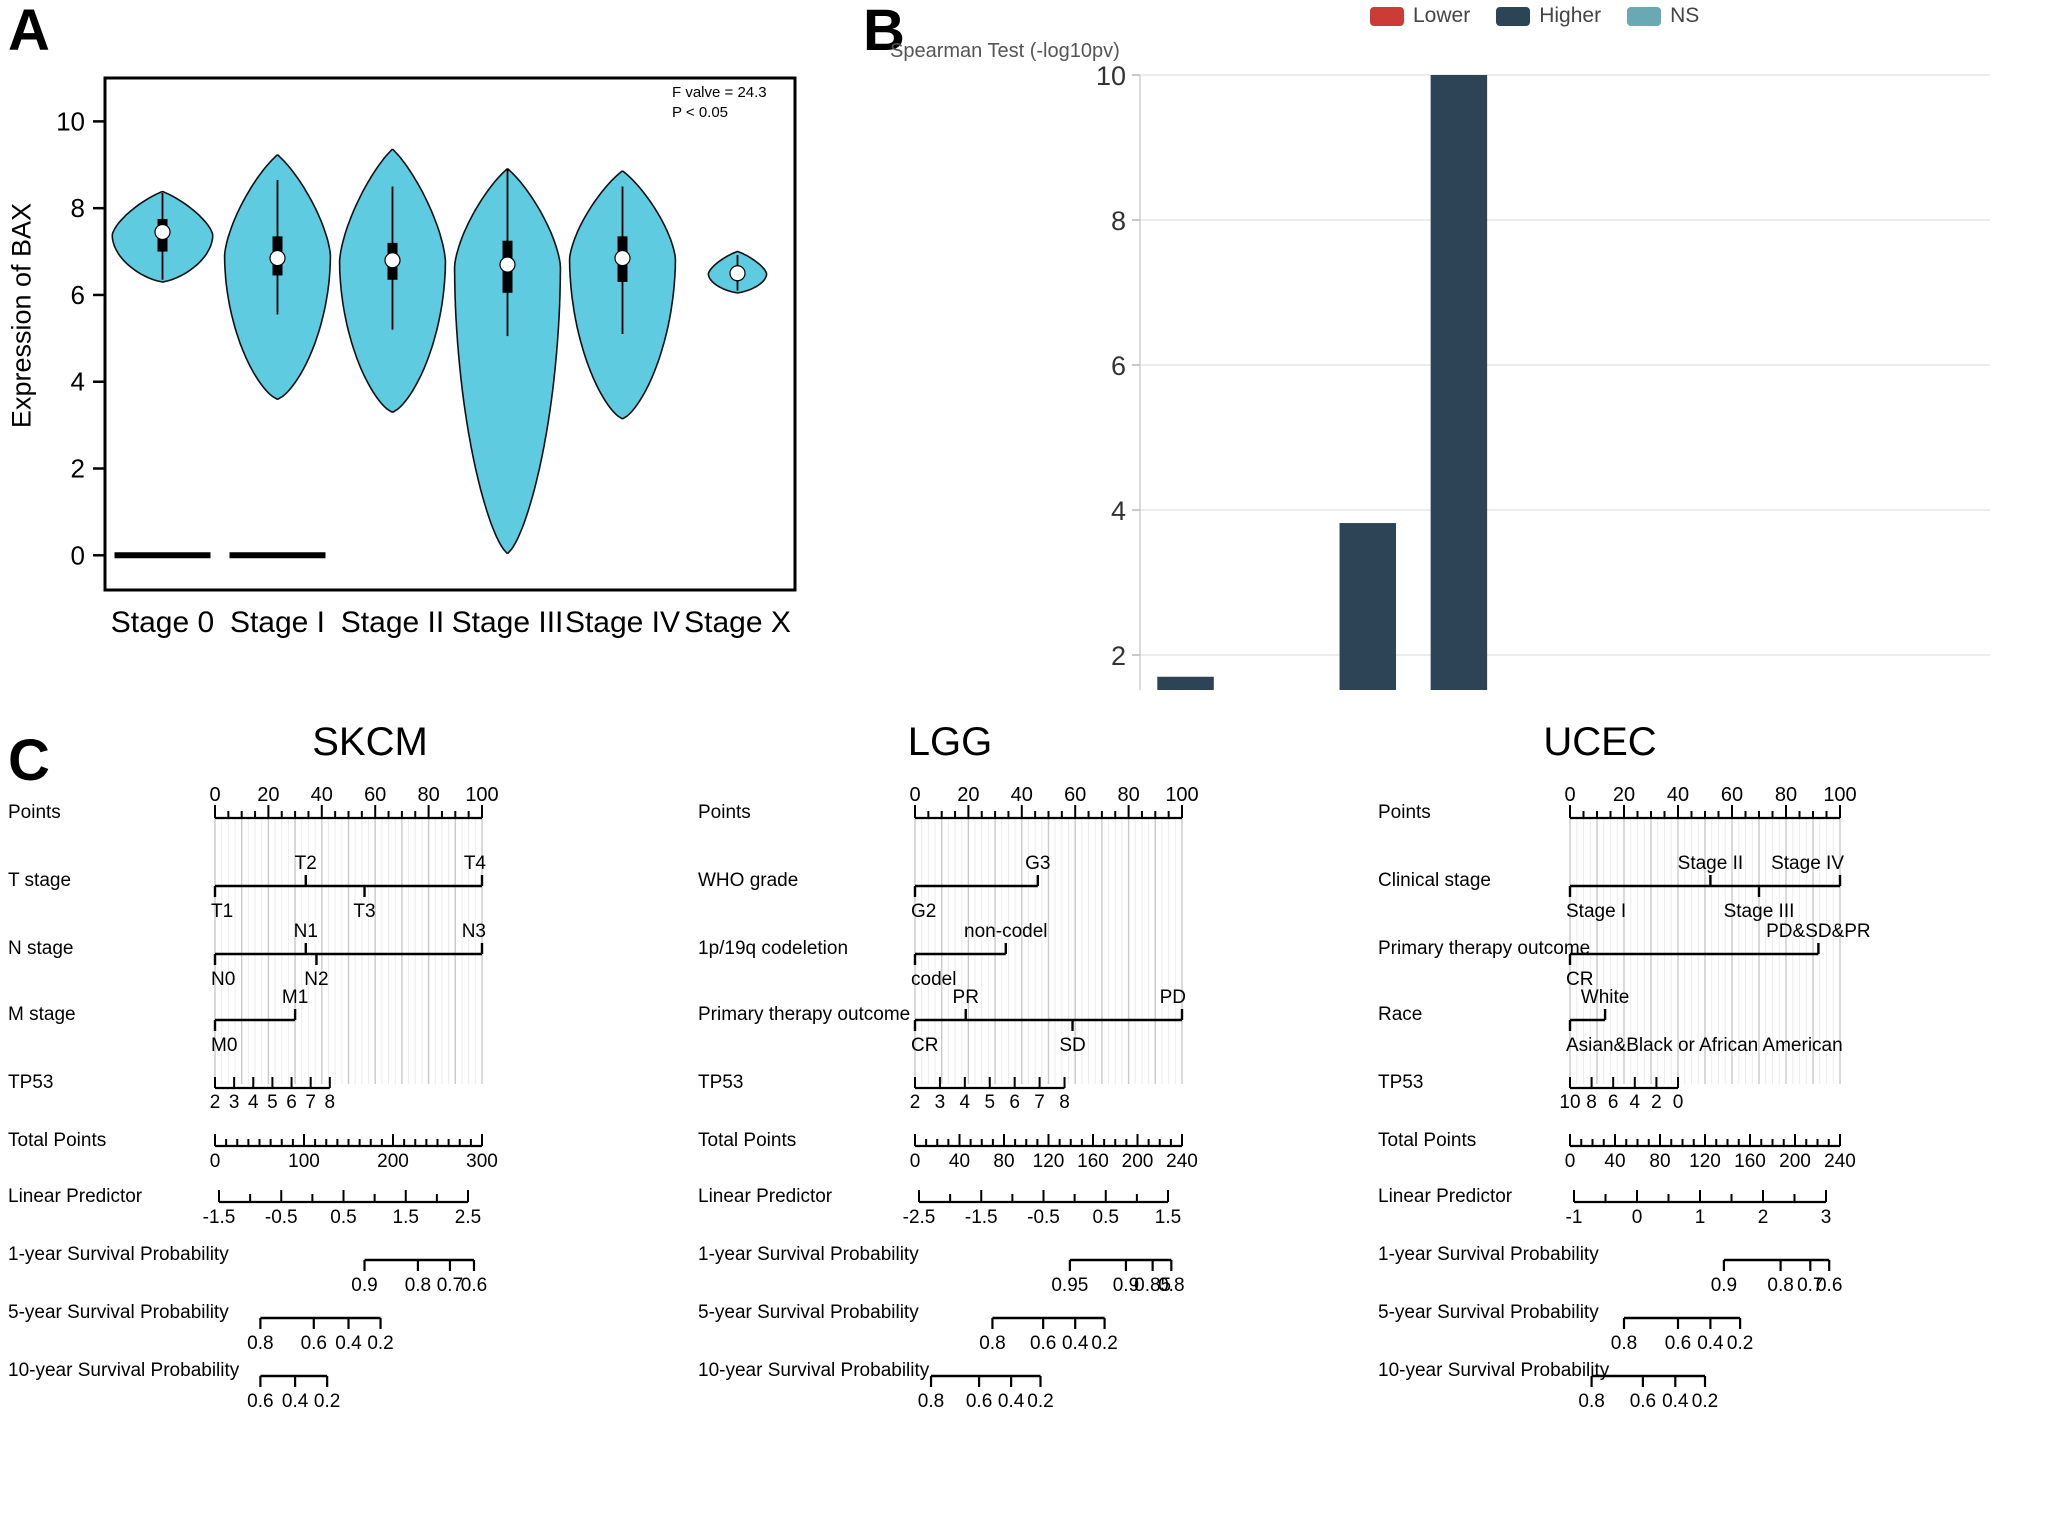 The height and width of the screenshot is (1534, 2050). What do you see at coordinates (406, 1217) in the screenshot?
I see `linear-predictor-label: 1.5` at bounding box center [406, 1217].